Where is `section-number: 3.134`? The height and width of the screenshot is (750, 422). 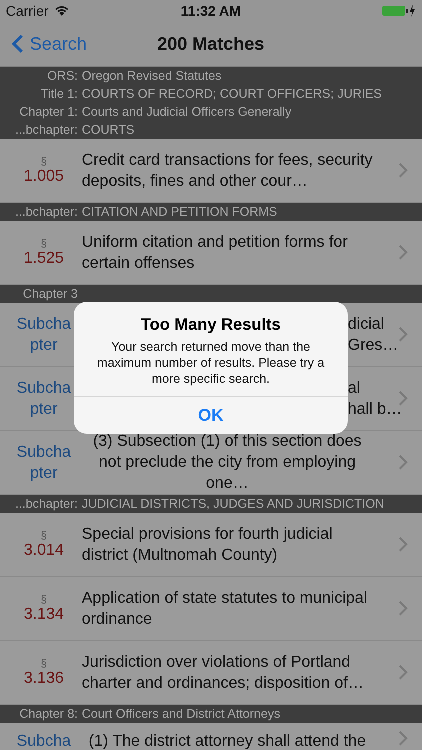
section-number: 3.134 is located at coordinates (44, 615).